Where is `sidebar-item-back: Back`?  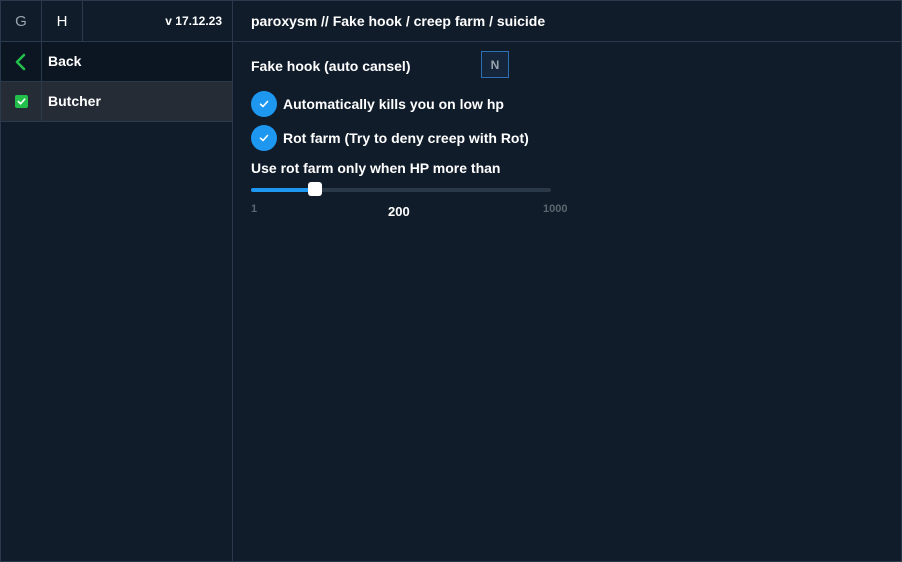 sidebar-item-back: Back is located at coordinates (116, 62).